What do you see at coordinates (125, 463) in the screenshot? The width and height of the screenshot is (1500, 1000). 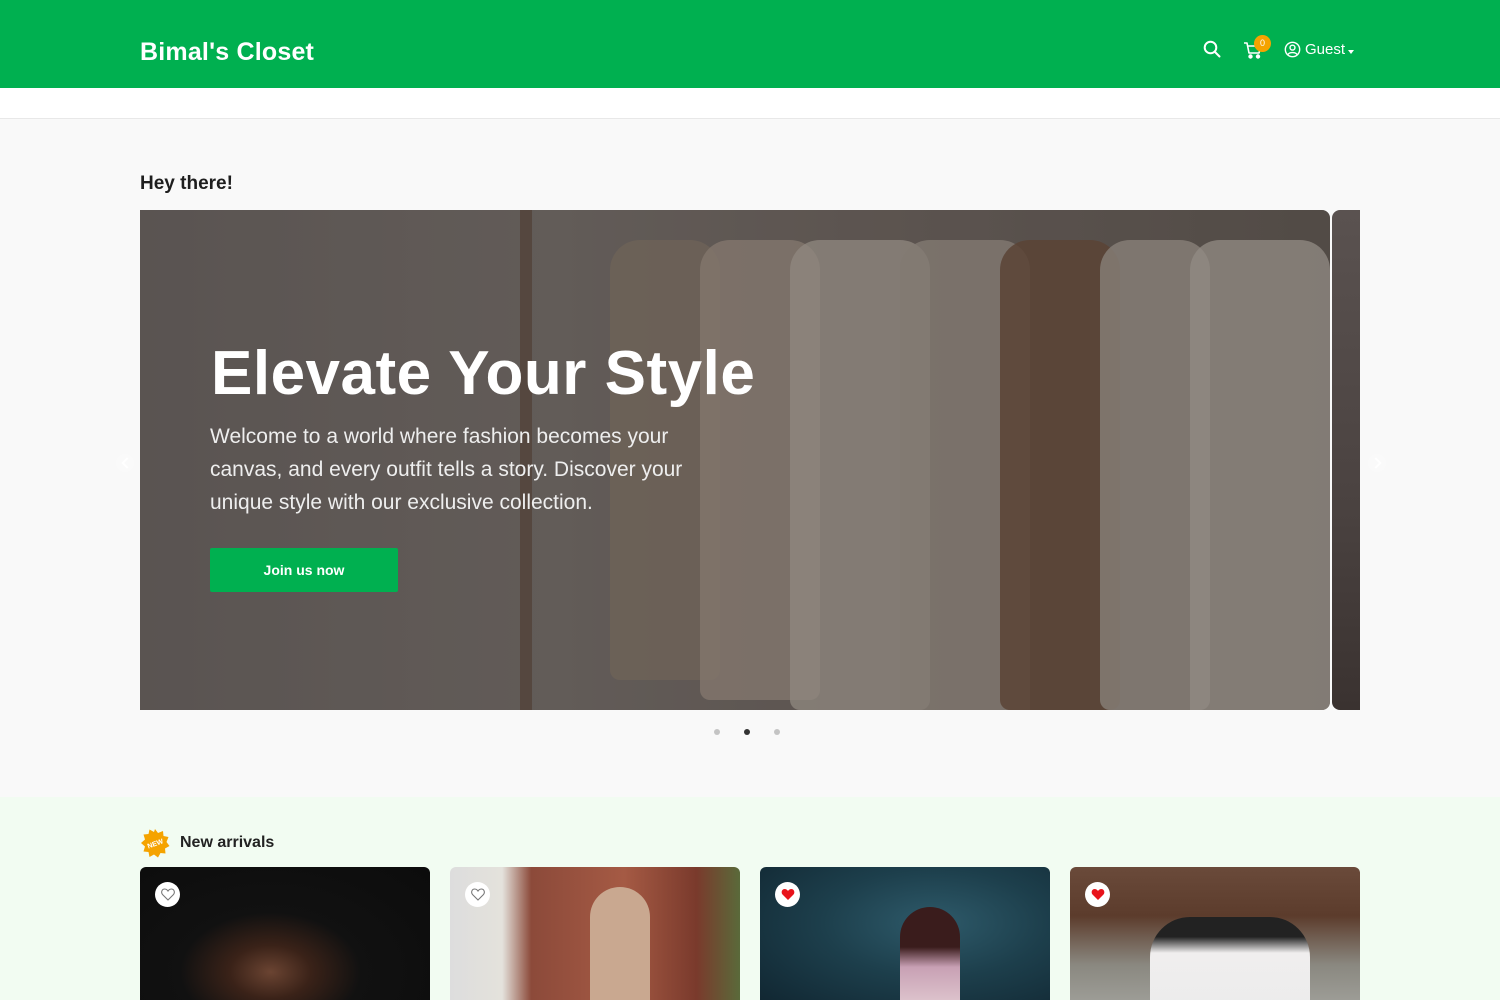 I see `carousel-prev-button` at bounding box center [125, 463].